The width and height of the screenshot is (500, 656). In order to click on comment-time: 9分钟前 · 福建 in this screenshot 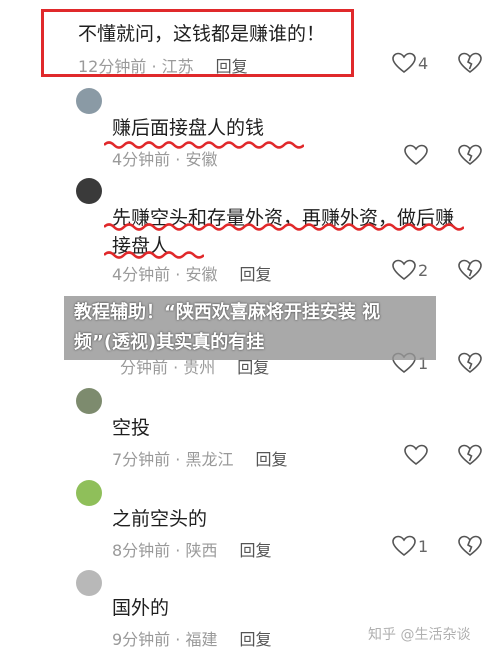, I will do `click(165, 639)`.